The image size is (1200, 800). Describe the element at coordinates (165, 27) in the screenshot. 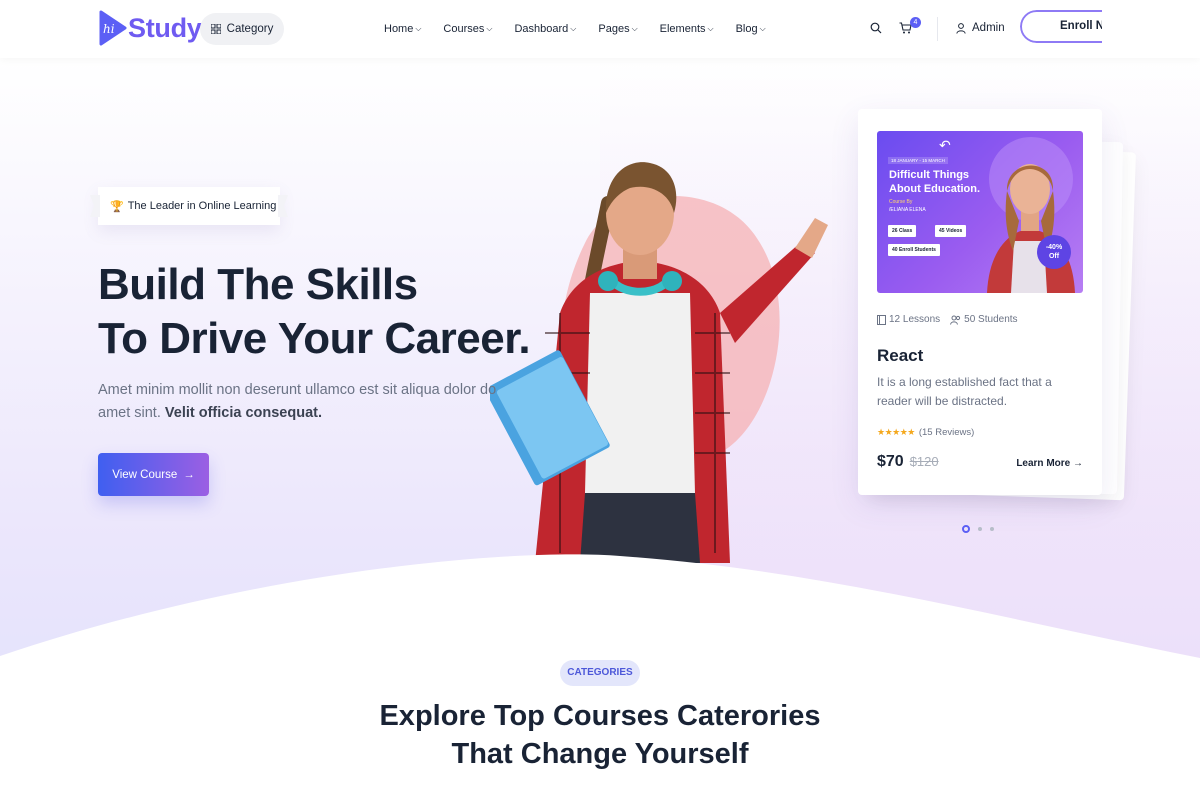

I see `logo-text: Study` at that location.